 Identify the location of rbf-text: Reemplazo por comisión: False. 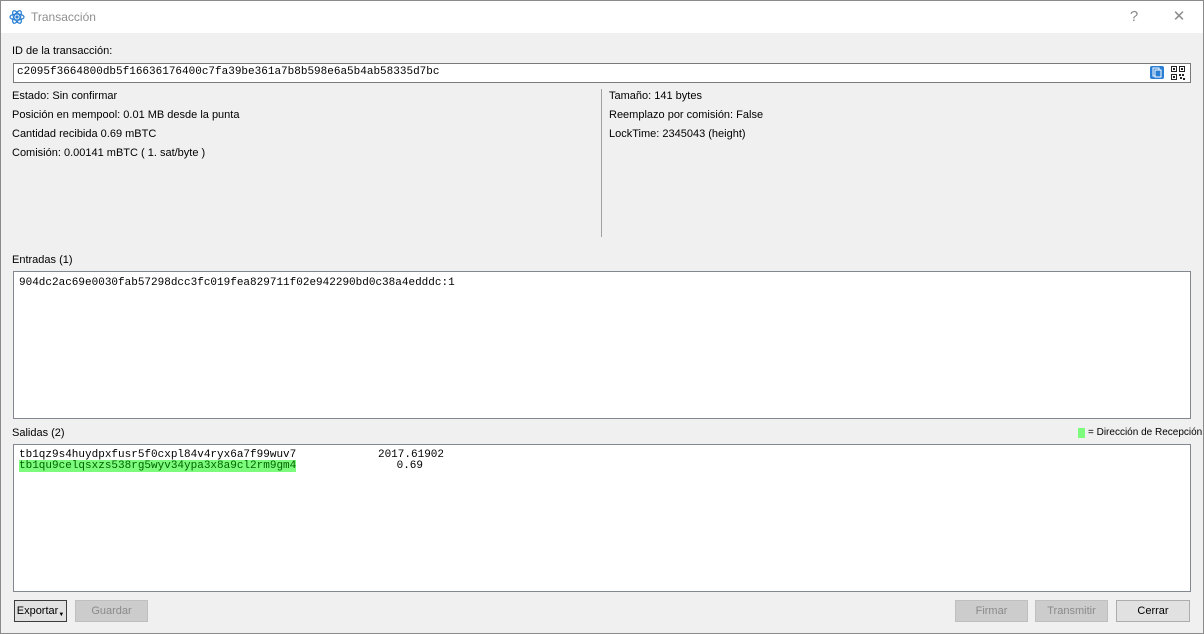
(686, 115).